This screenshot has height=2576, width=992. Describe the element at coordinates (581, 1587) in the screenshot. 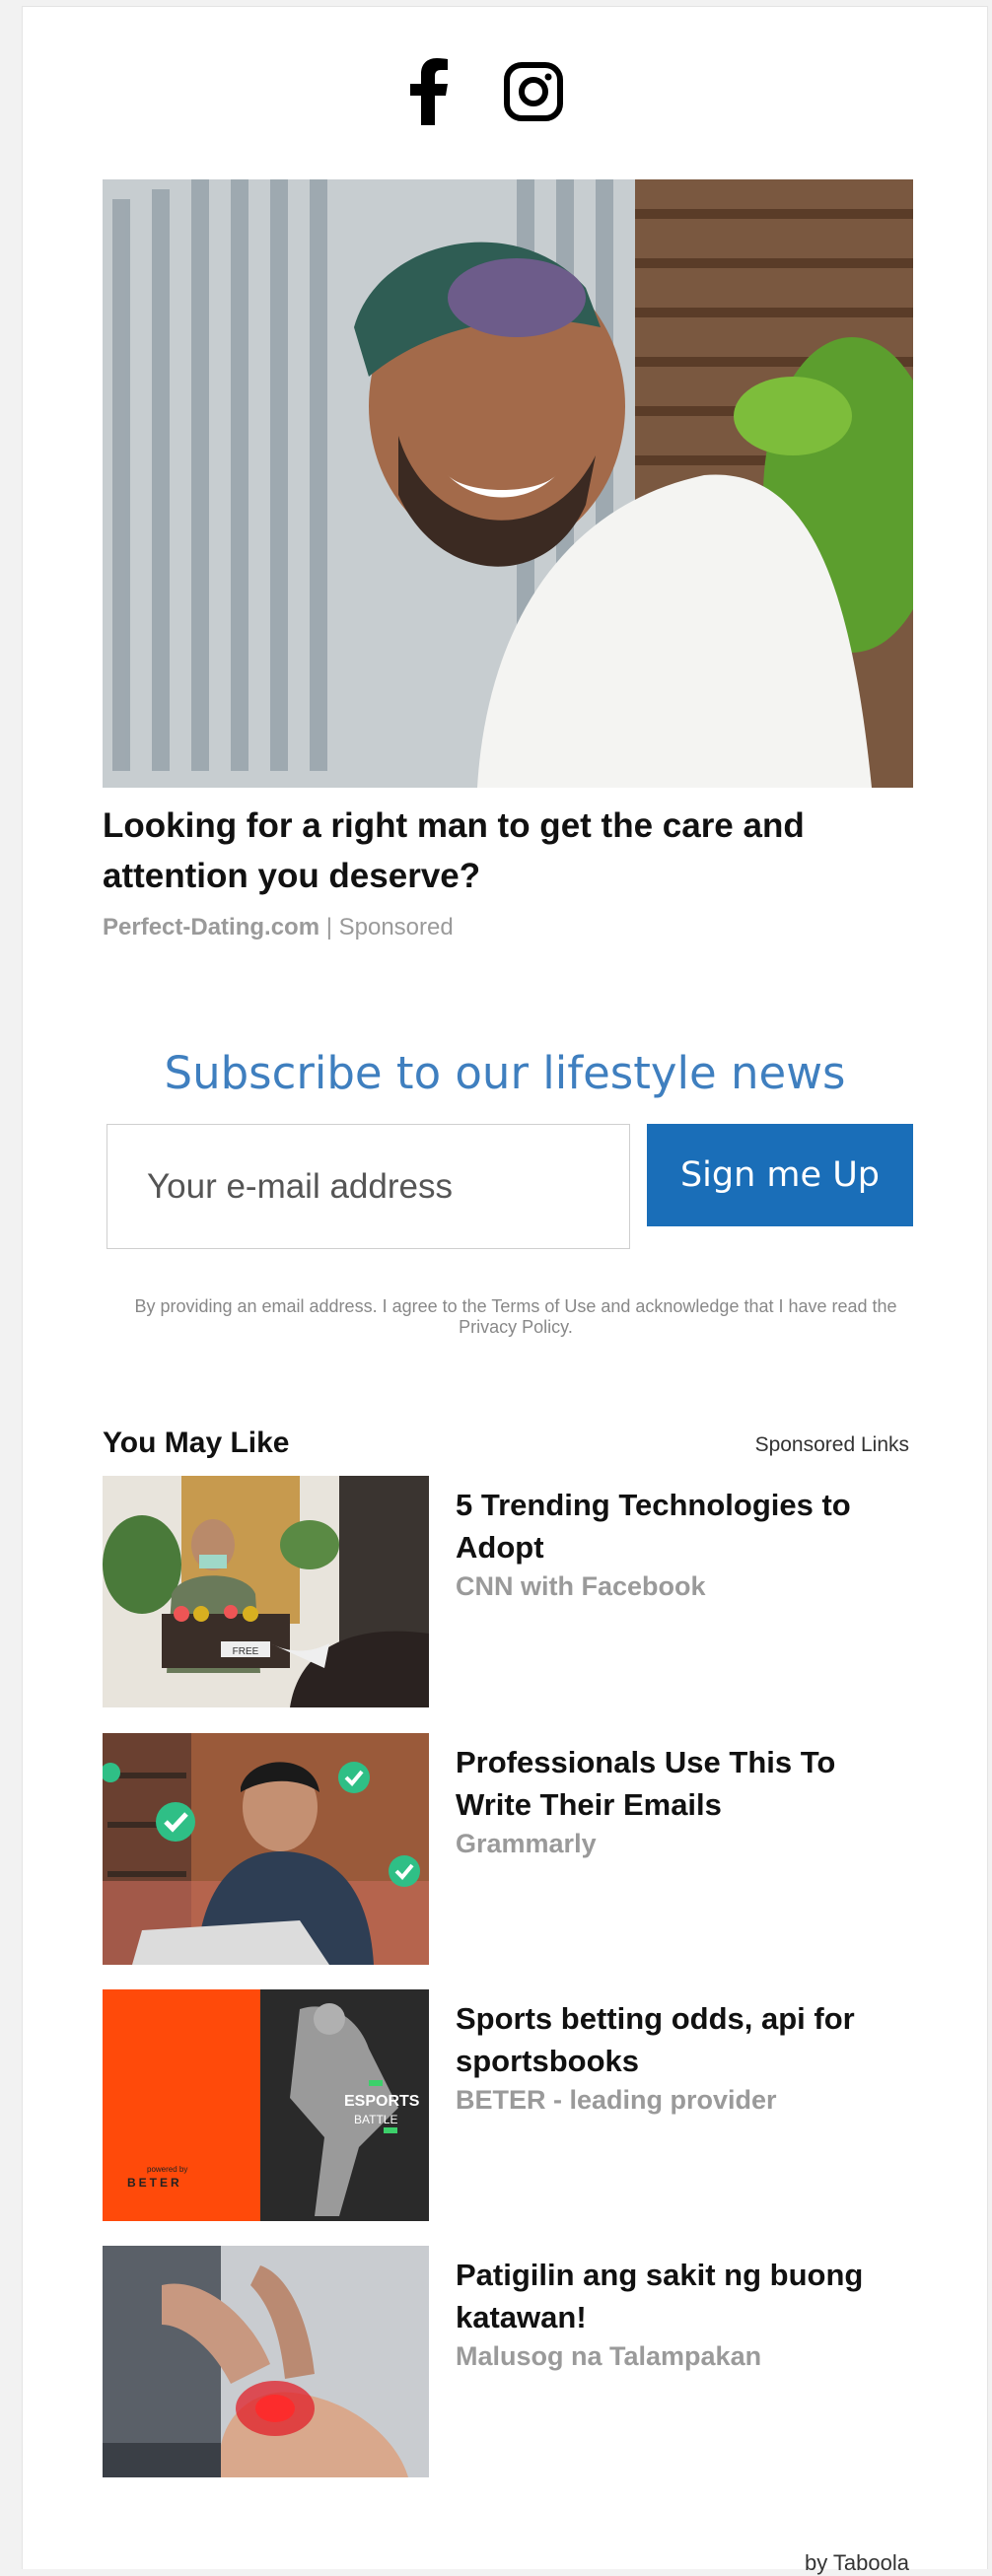

I see `recommendation-source: CNN with Facebook` at that location.